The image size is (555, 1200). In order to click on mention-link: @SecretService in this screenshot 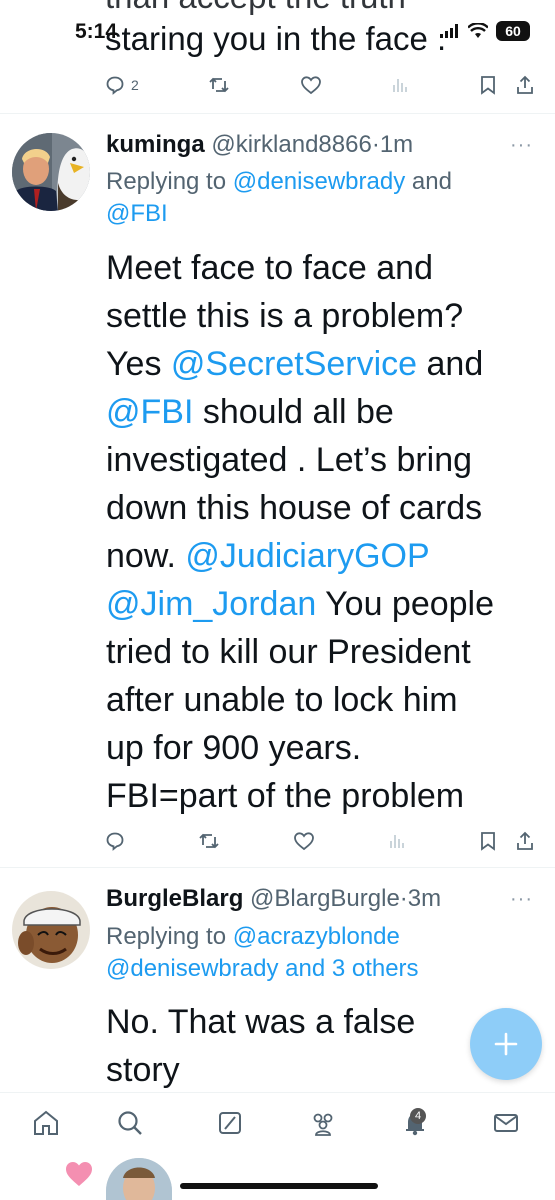, I will do `click(294, 364)`.